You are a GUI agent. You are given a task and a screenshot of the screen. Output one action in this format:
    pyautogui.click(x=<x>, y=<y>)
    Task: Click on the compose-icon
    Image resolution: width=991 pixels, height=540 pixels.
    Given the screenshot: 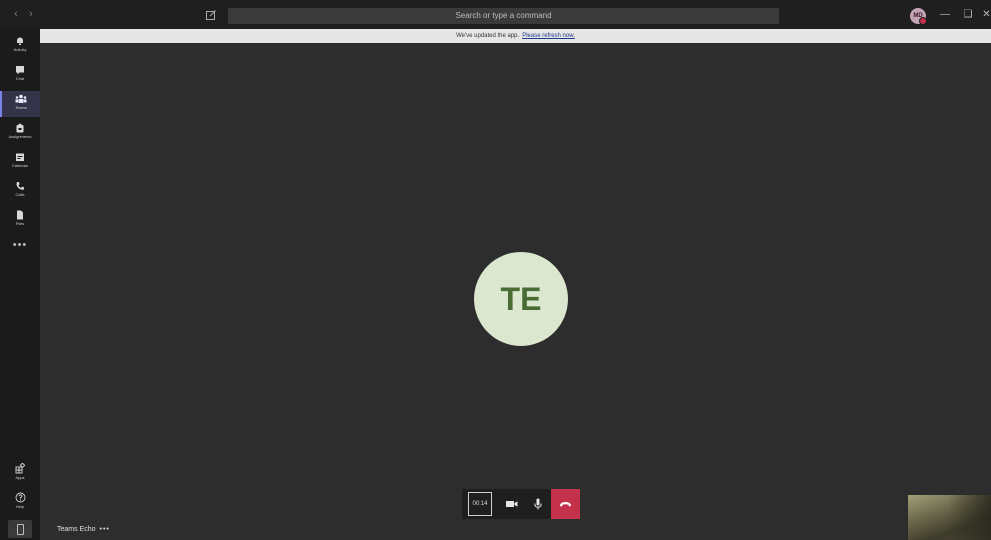 What is the action you would take?
    pyautogui.click(x=211, y=14)
    